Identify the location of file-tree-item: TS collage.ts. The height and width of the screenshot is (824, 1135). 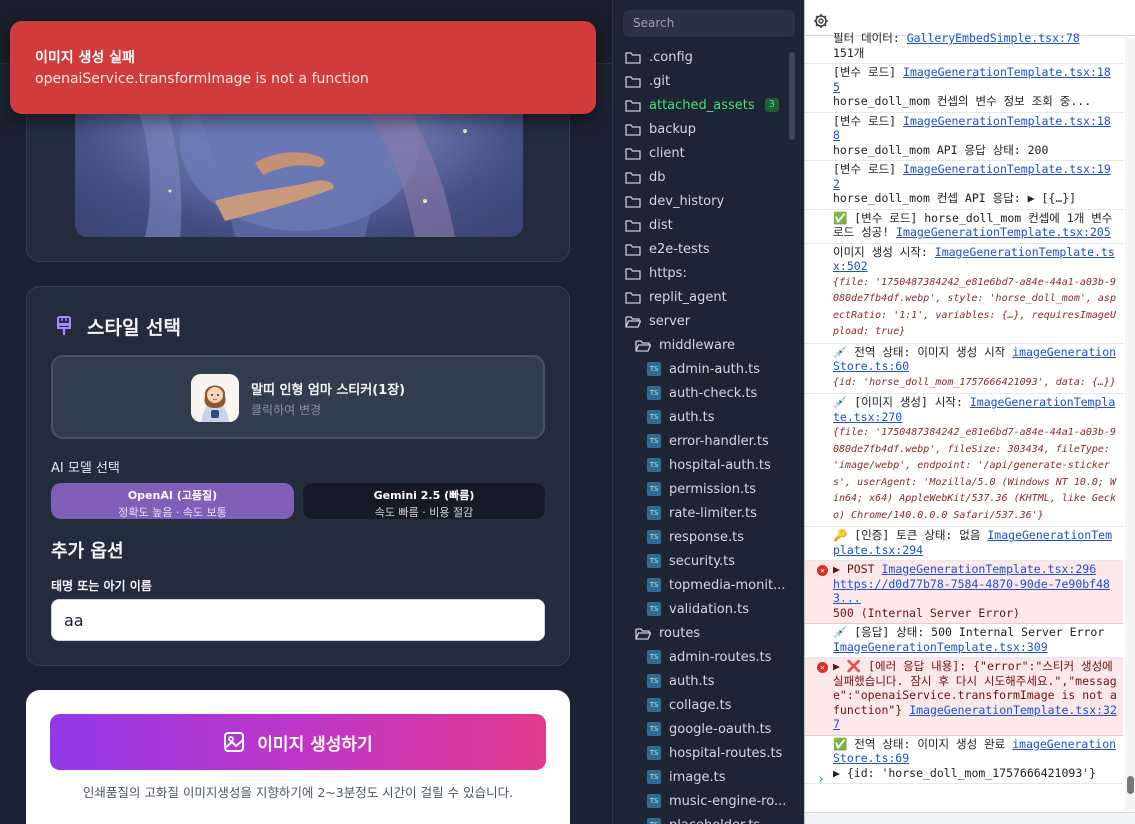
(689, 705).